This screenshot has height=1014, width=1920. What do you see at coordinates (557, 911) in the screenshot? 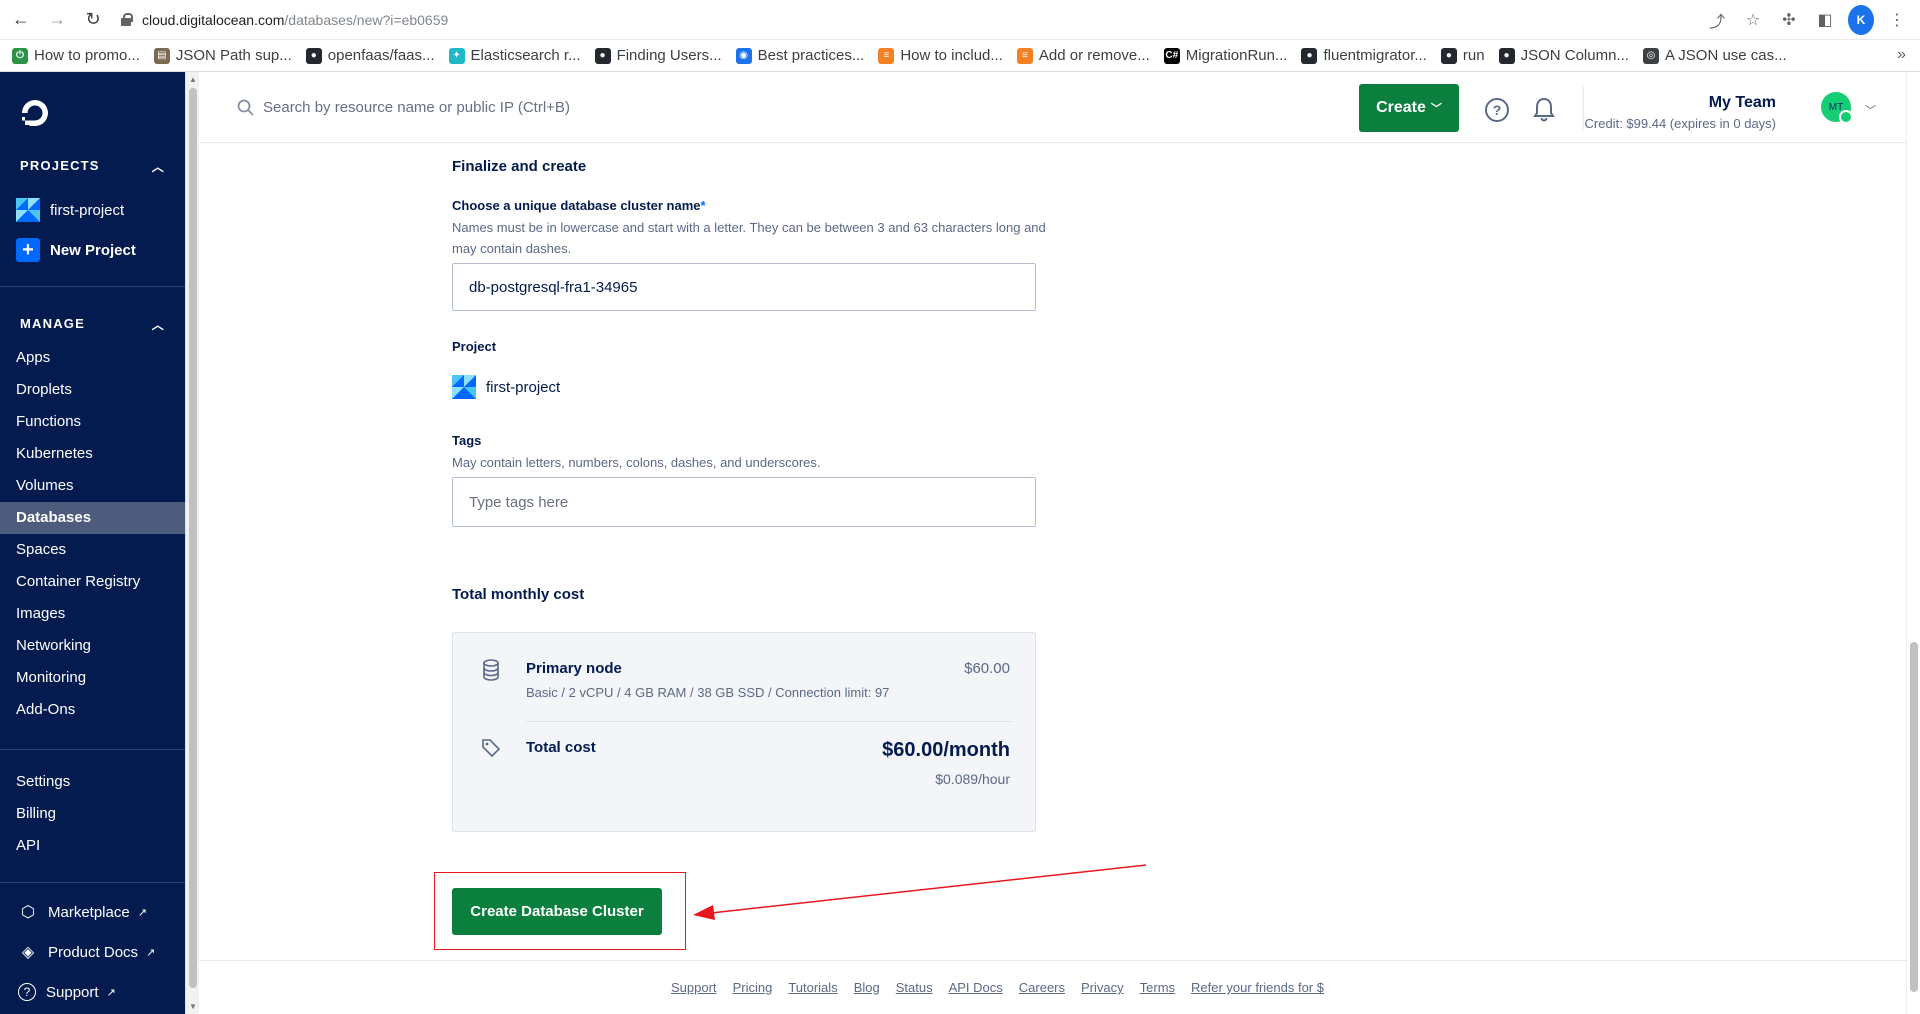
I see `create-database-cluster-button: Create Database Cluster` at bounding box center [557, 911].